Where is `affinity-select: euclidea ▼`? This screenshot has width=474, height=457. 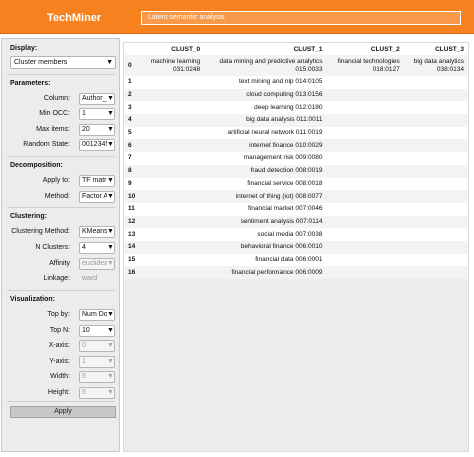
affinity-select: euclidea ▼ is located at coordinates (97, 264).